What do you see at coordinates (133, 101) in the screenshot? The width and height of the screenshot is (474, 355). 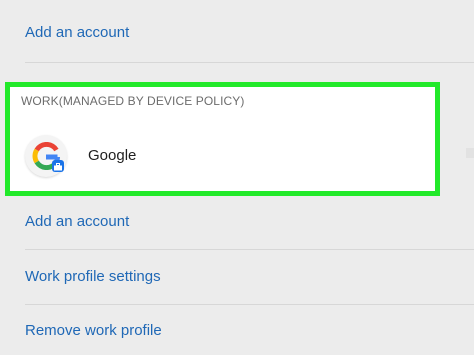 I see `section-header-work: WORK(MANAGED BY DEVICE POLICY)` at bounding box center [133, 101].